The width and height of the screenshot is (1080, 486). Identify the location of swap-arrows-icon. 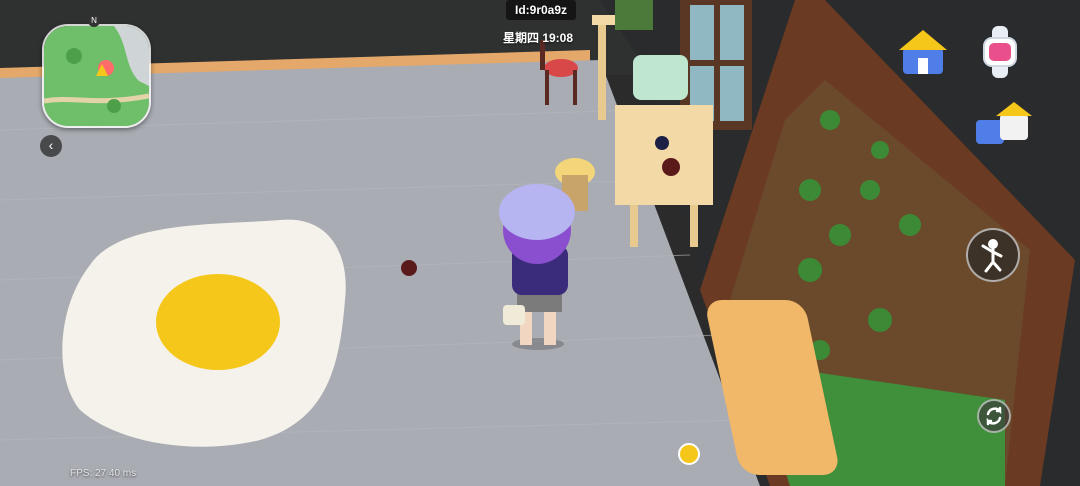
(994, 416).